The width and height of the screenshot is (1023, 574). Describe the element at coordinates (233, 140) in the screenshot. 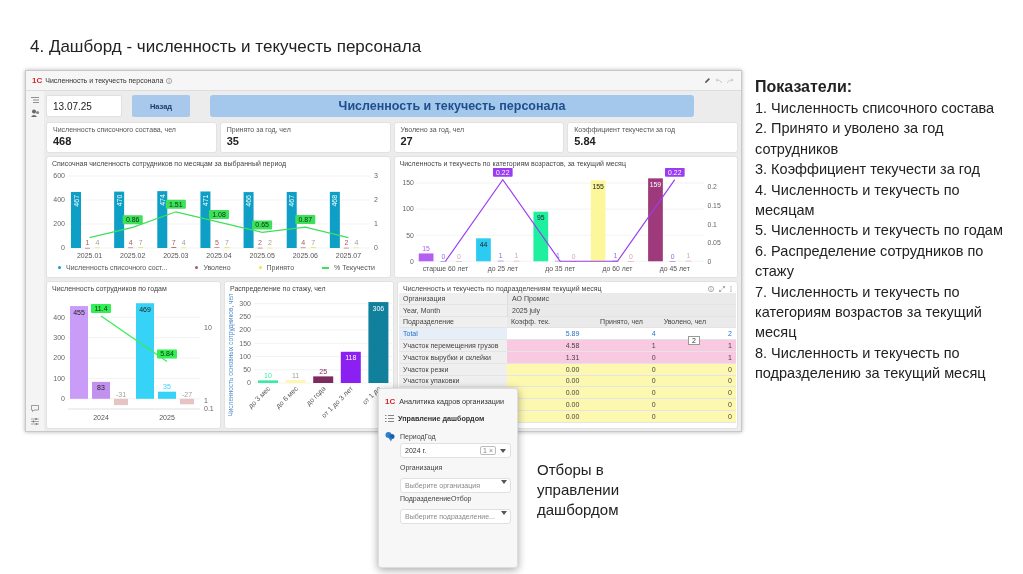

I see `kpi-value: 35` at that location.